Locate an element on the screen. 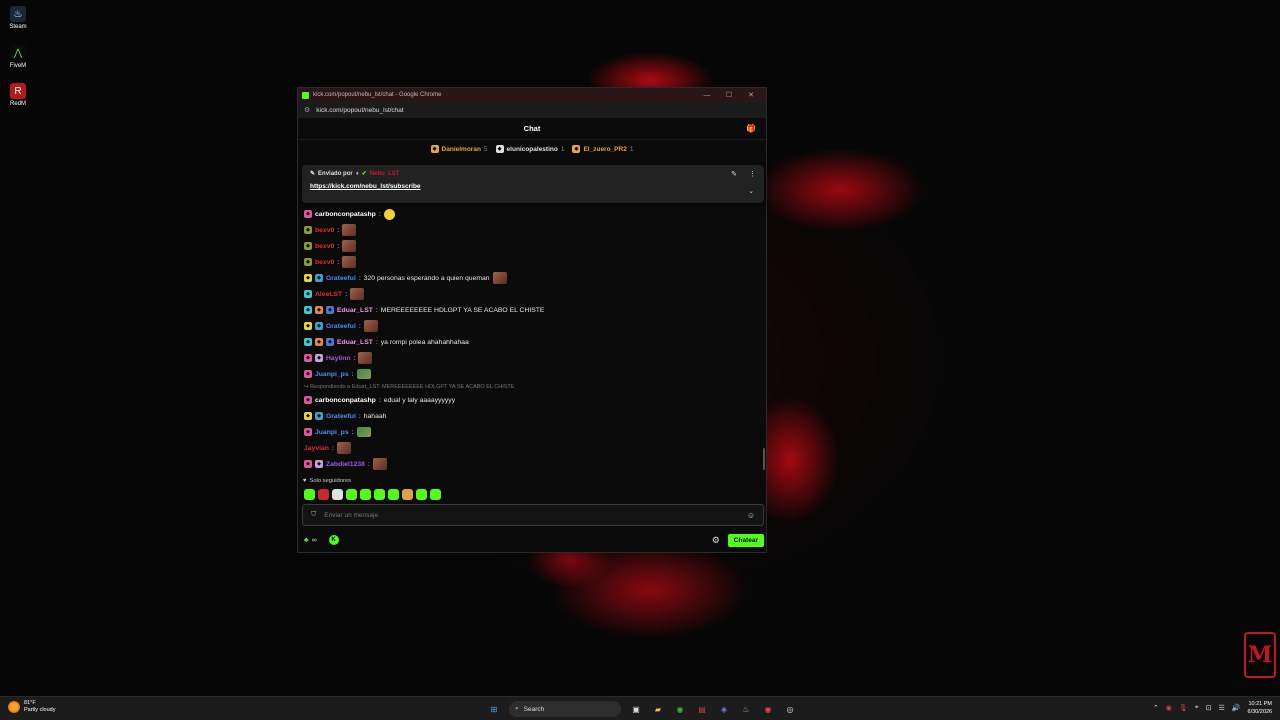 The image size is (1280, 720). close-button: ✕ is located at coordinates (751, 95).